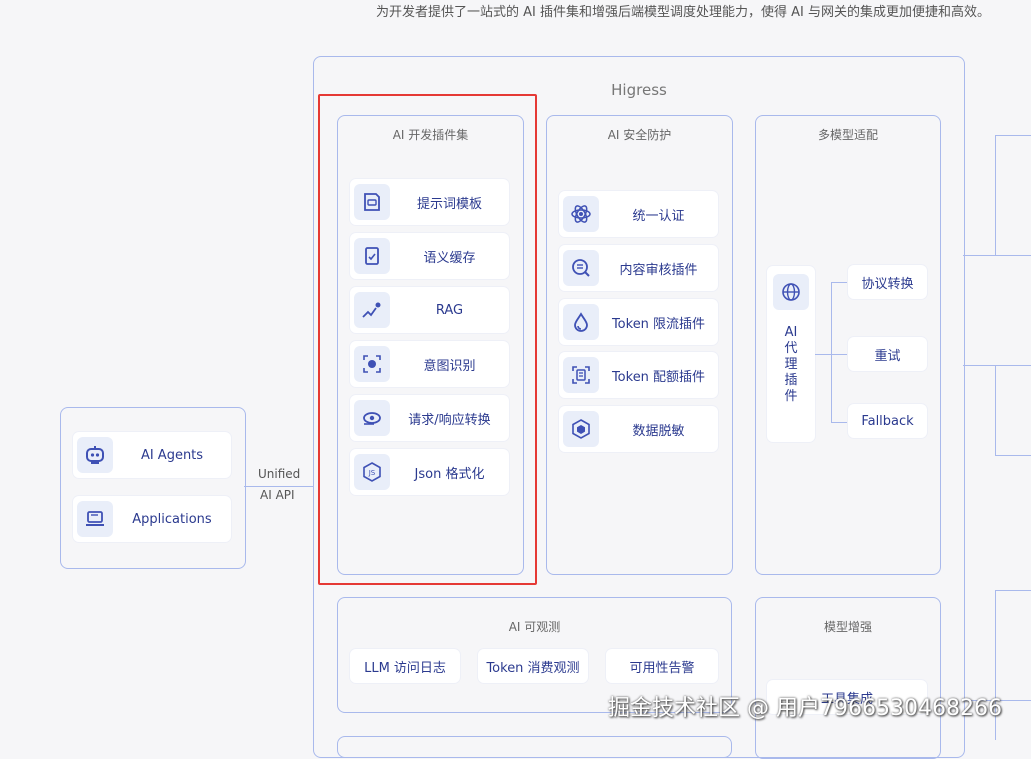  Describe the element at coordinates (405, 666) in the screenshot. I see `llm-access-log-pill: LLM 访问日志` at that location.